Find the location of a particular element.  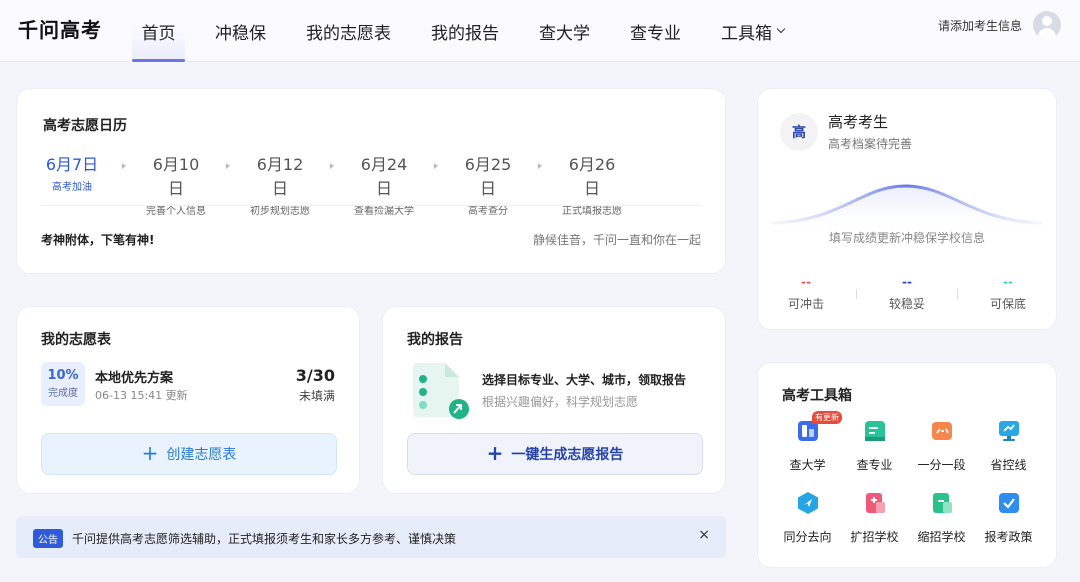

same-score-icon is located at coordinates (807, 503).